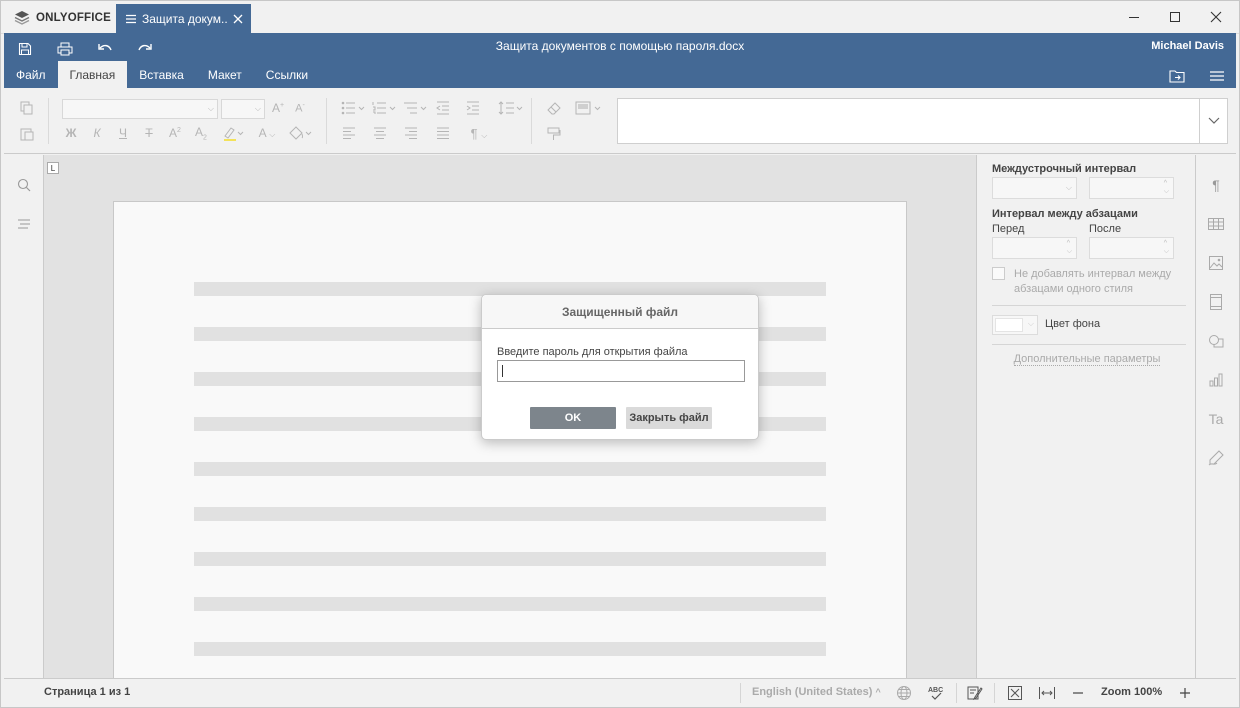 This screenshot has height=708, width=1240. What do you see at coordinates (554, 134) in the screenshot?
I see `copy-style-button` at bounding box center [554, 134].